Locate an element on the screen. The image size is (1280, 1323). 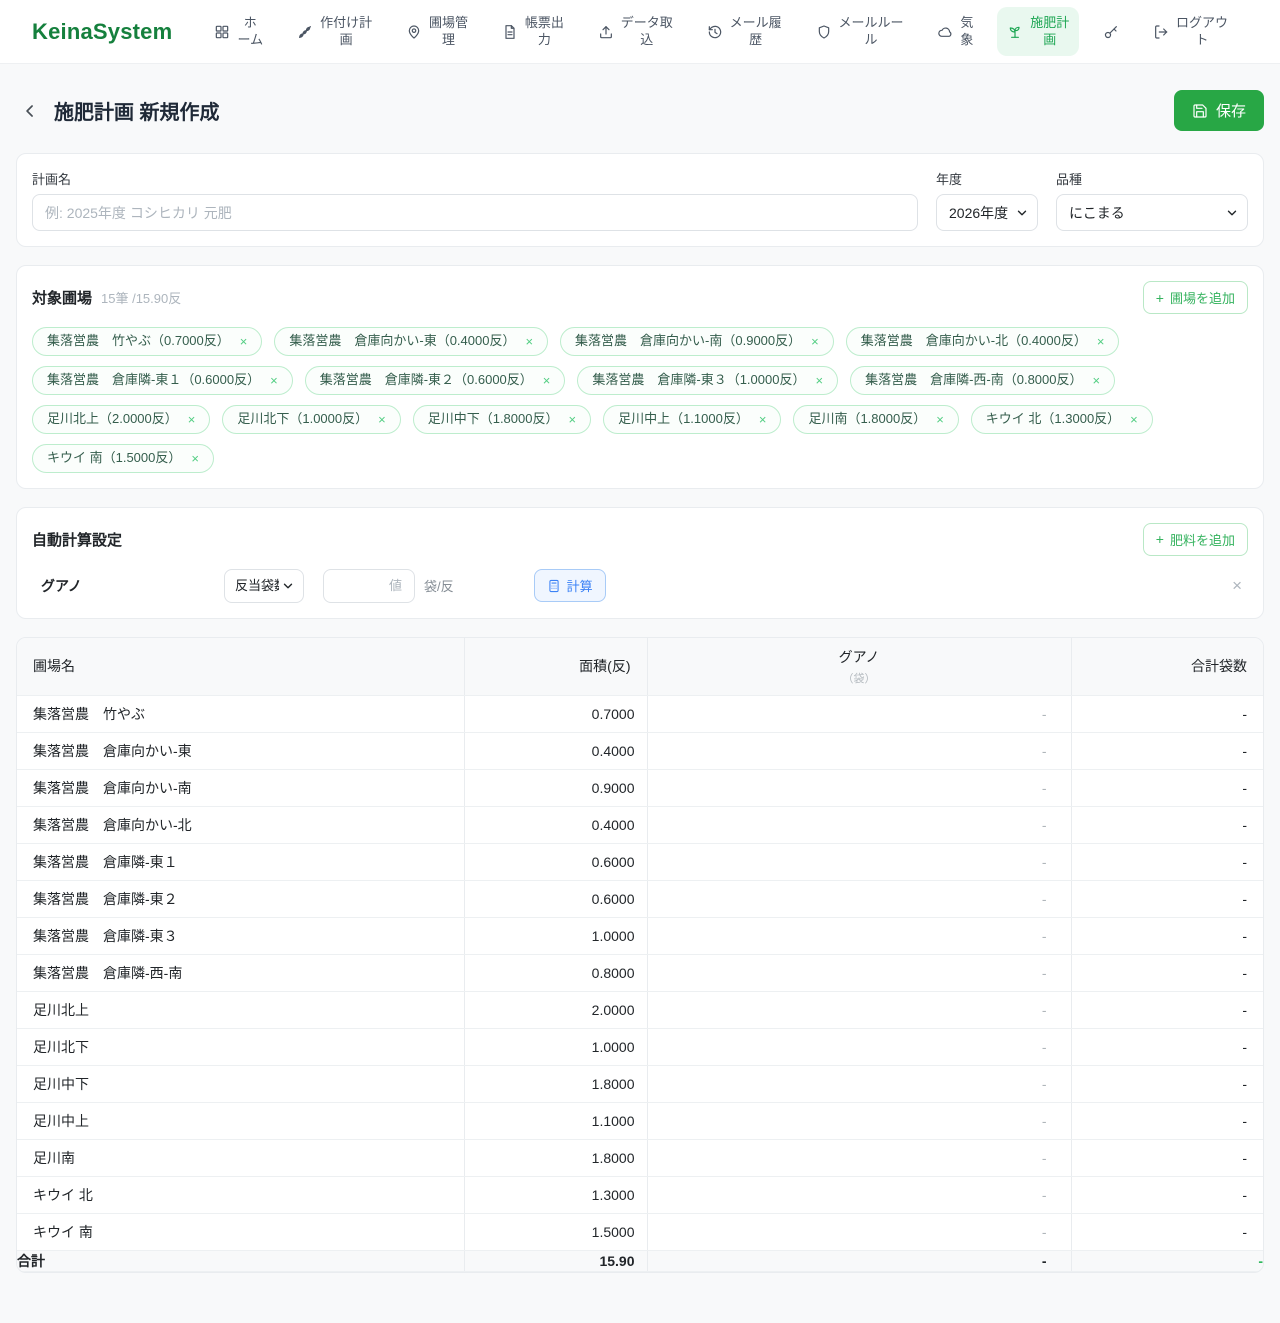
total-label: 合計 is located at coordinates (240, 1261).